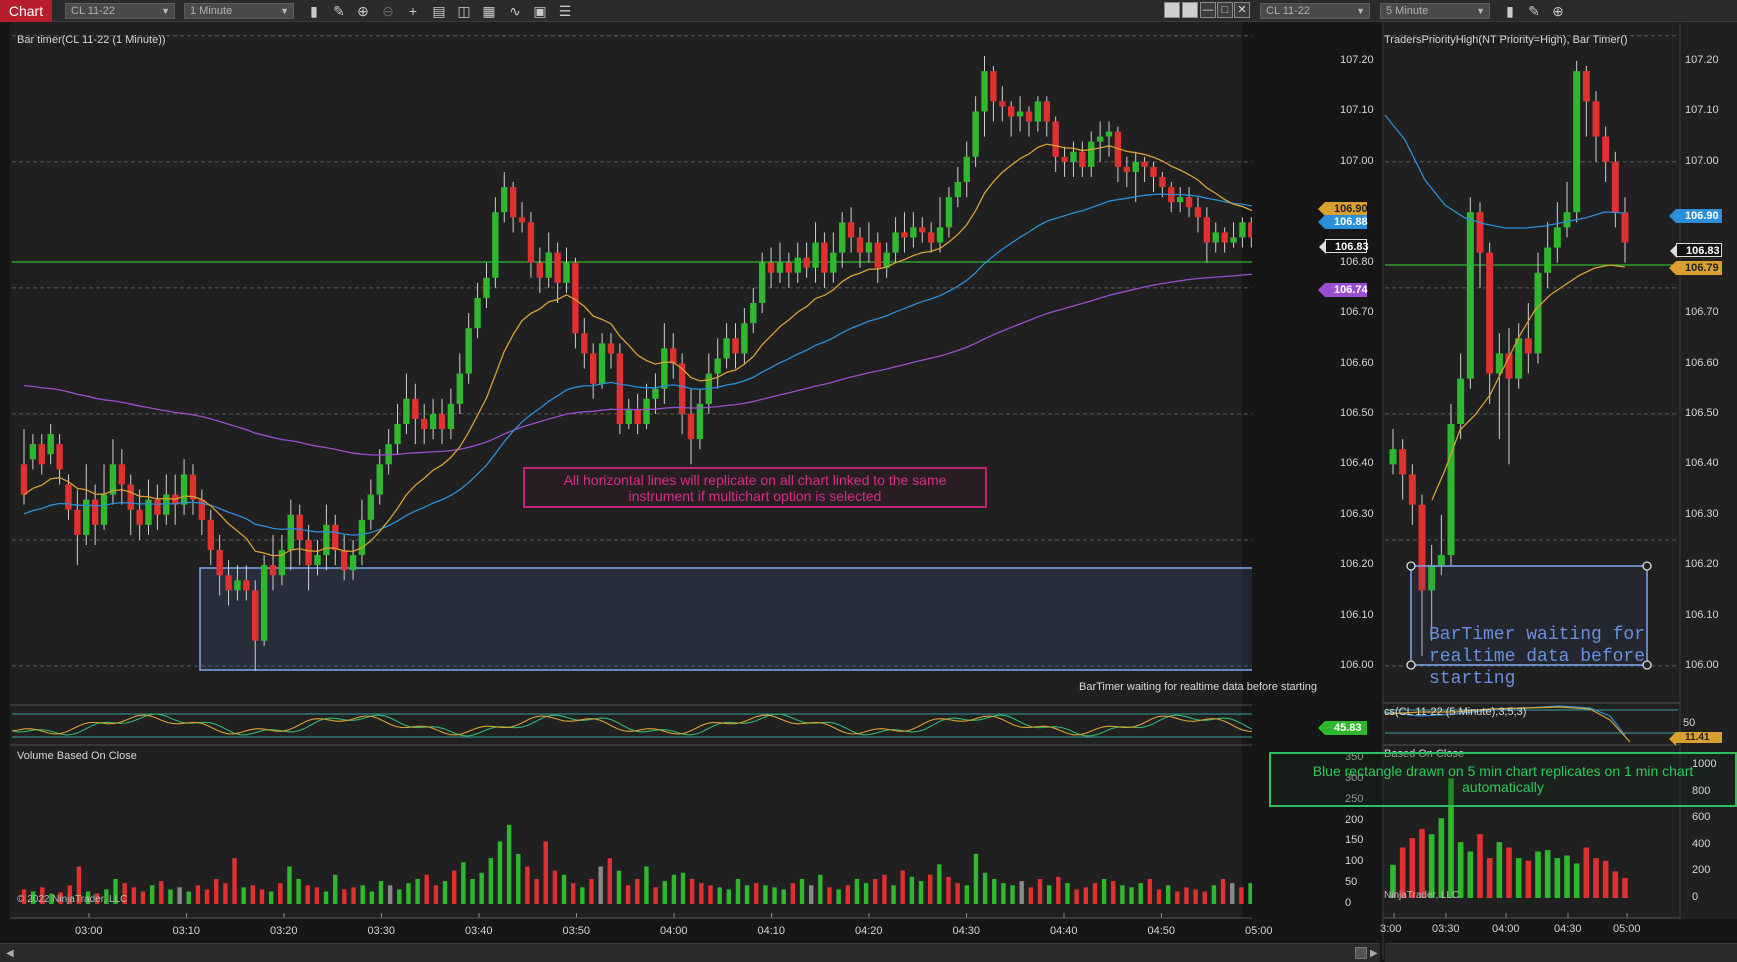 The height and width of the screenshot is (962, 1737). What do you see at coordinates (1702, 312) in the screenshot?
I see `price-tick-label: 106.70` at bounding box center [1702, 312].